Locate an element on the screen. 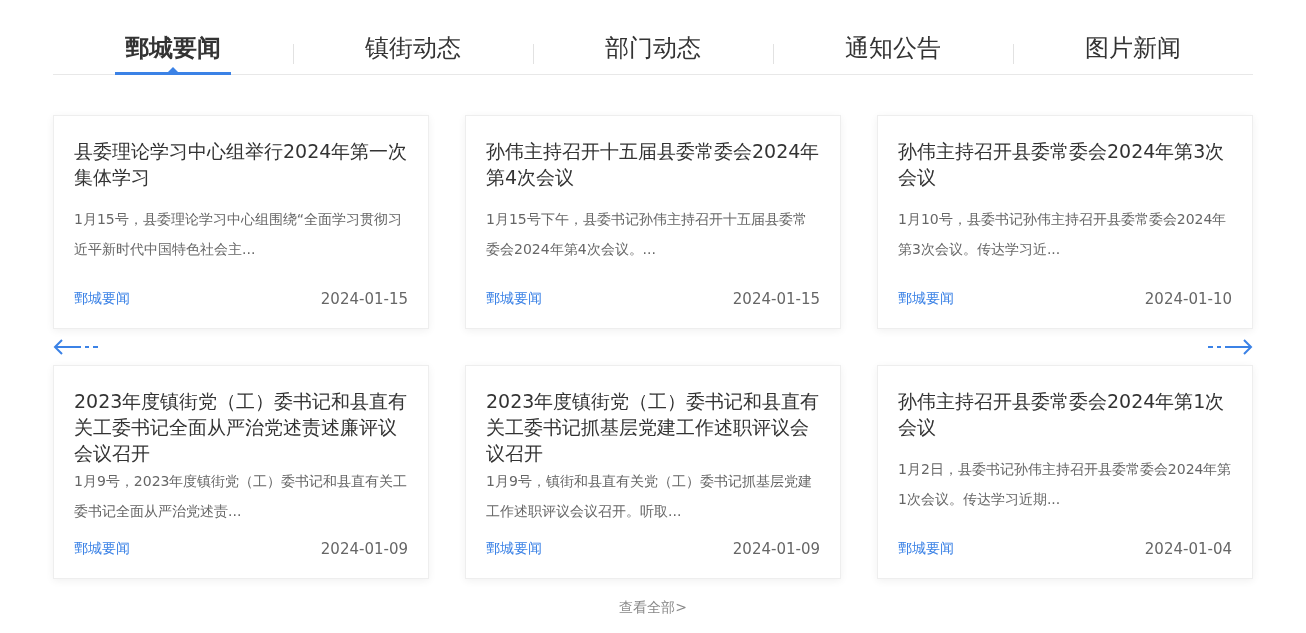 This screenshot has height=633, width=1306. news-date: 2024-01-04 is located at coordinates (1188, 549).